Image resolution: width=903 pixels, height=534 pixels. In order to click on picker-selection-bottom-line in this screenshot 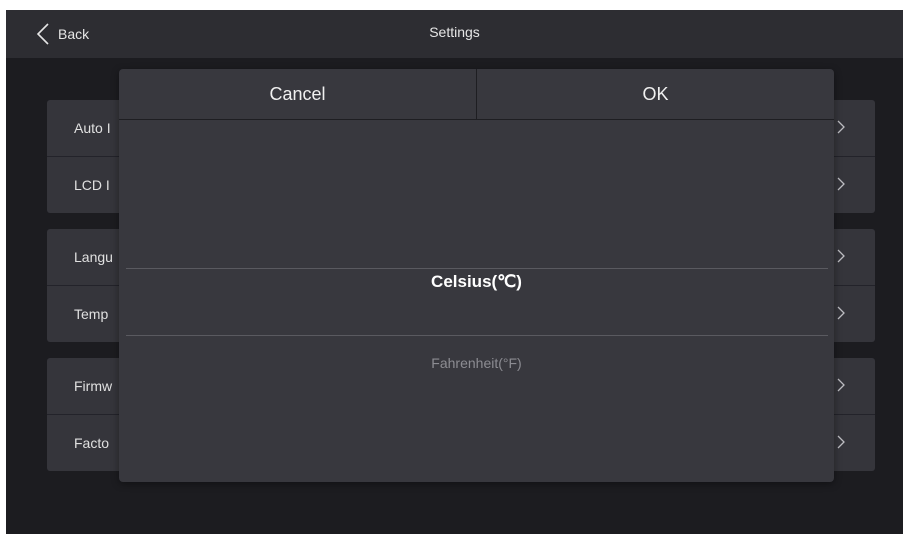, I will do `click(477, 335)`.